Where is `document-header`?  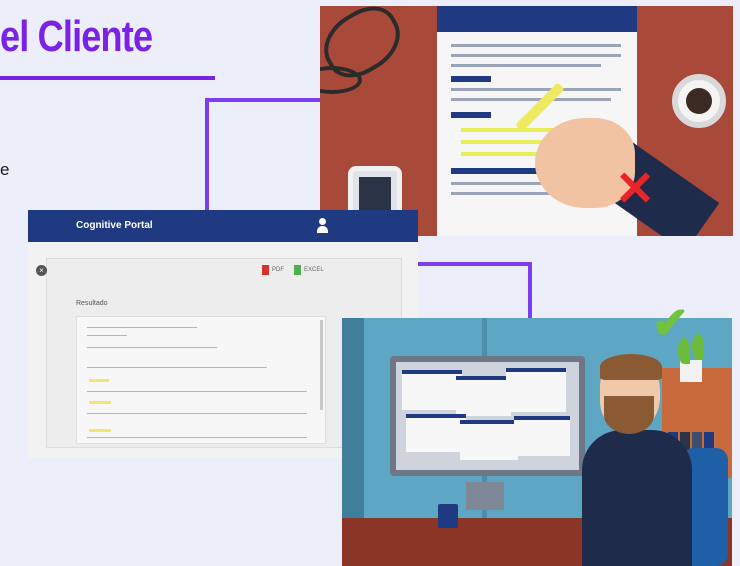
document-header is located at coordinates (537, 19).